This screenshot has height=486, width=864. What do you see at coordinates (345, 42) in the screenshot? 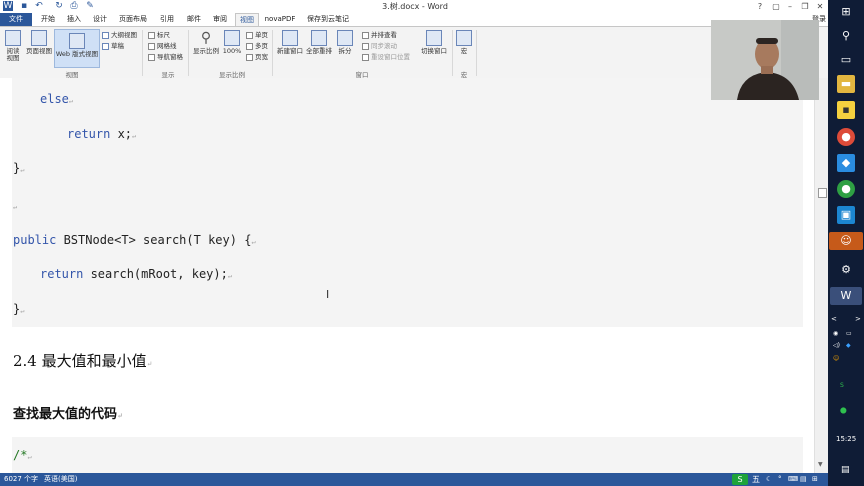
I see `split-button: 拆分` at bounding box center [345, 42].